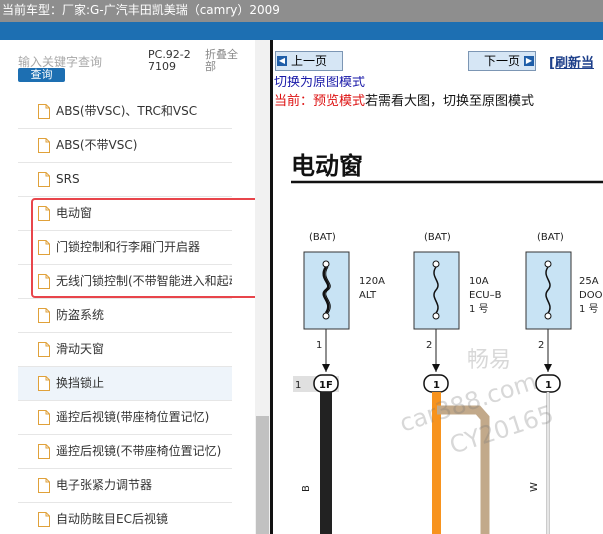 Image resolution: width=603 pixels, height=534 pixels. What do you see at coordinates (125, 350) in the screenshot?
I see `tree-item-sunroof: 滑动天窗` at bounding box center [125, 350].